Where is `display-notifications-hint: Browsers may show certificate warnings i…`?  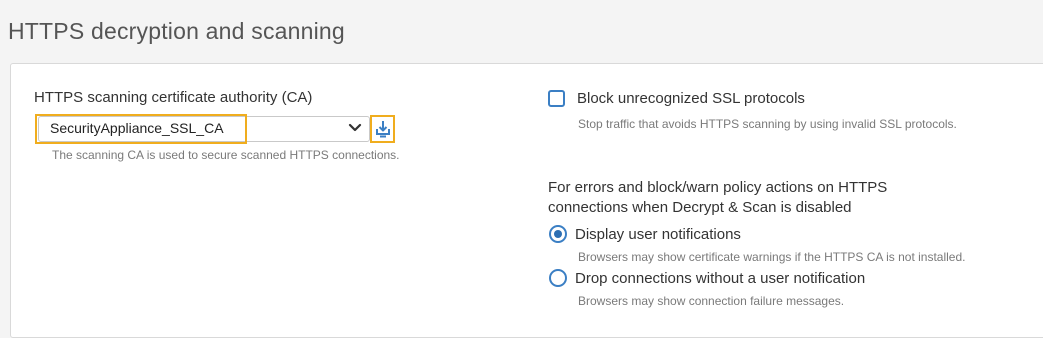 display-notifications-hint: Browsers may show certificate warnings i… is located at coordinates (772, 257).